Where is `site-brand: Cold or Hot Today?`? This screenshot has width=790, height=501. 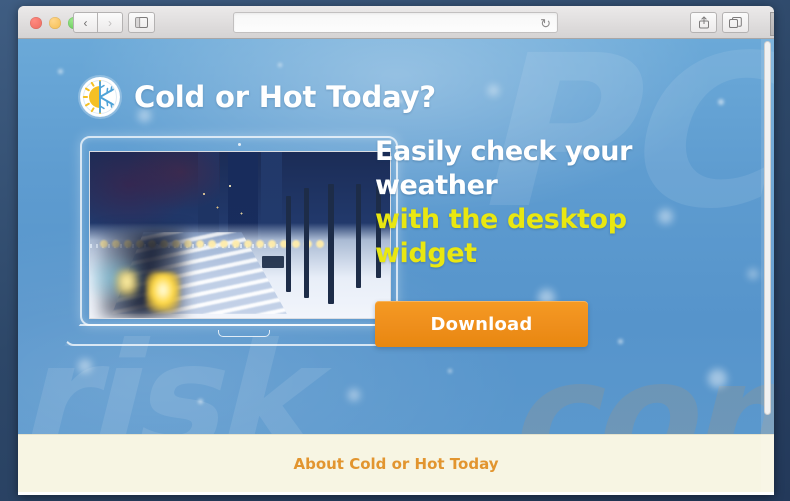
site-brand: Cold or Hot Today? is located at coordinates (258, 97).